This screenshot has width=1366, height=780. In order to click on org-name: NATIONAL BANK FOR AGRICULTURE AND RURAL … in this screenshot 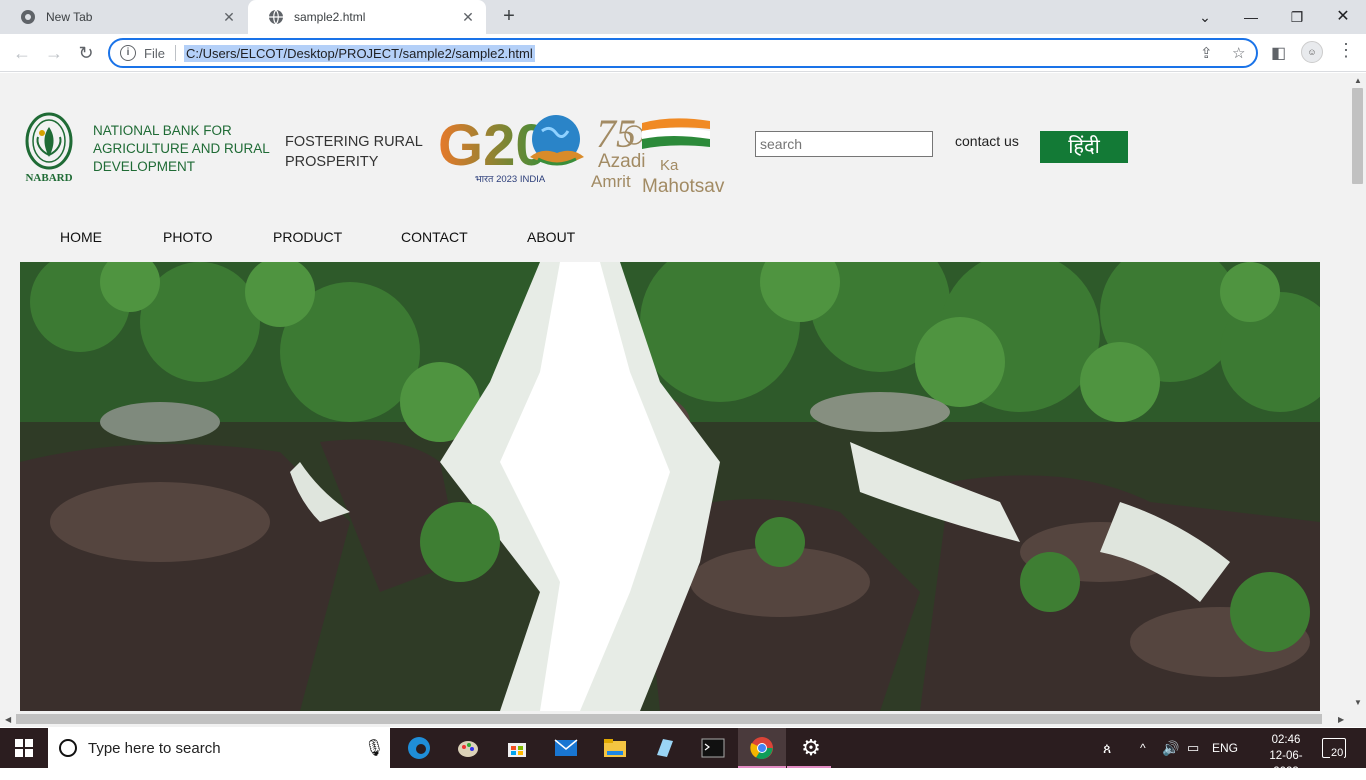, I will do `click(181, 148)`.